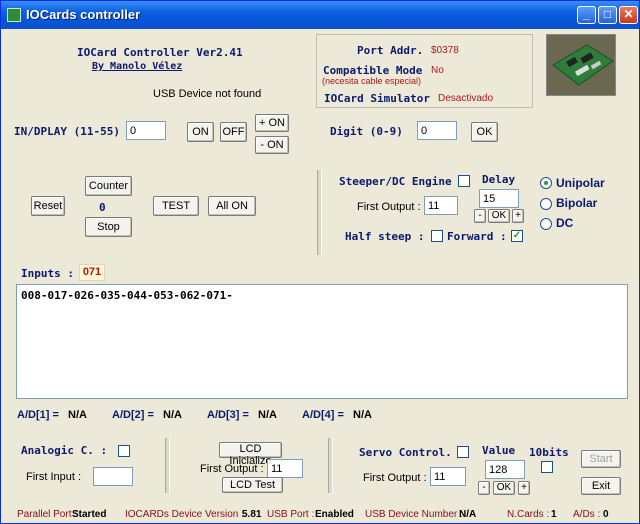 The image size is (640, 524). I want to click on ad3-value: N/A, so click(267, 415).